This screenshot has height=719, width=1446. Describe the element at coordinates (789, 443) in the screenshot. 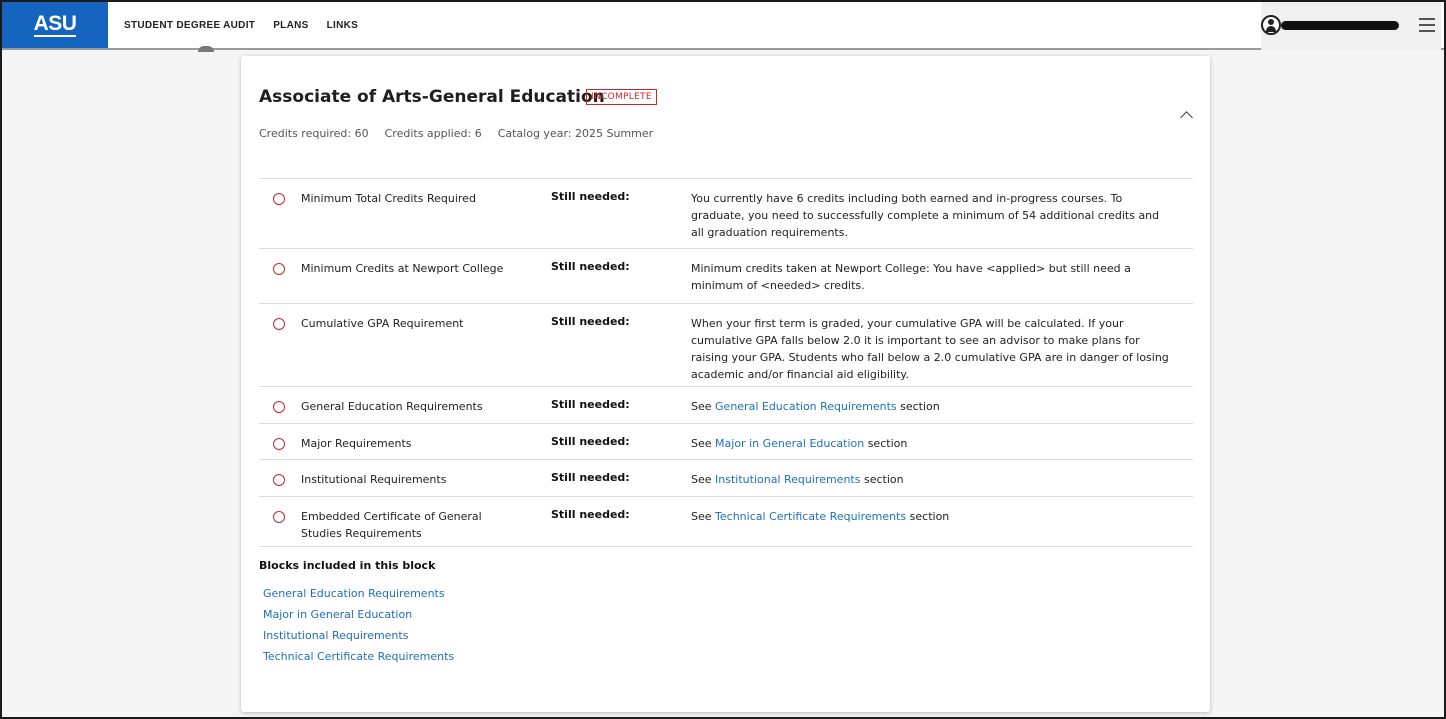

I see `section-link: Major in General Education` at that location.